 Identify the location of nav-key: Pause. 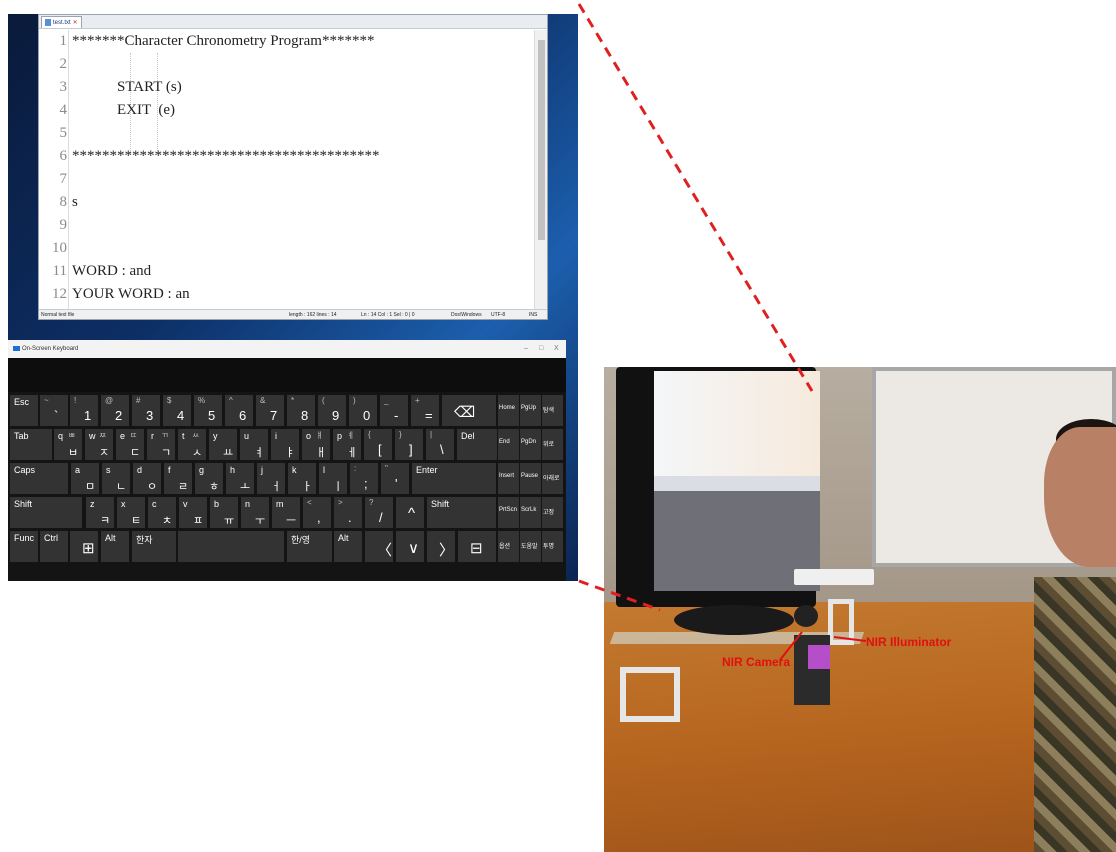
(530, 478).